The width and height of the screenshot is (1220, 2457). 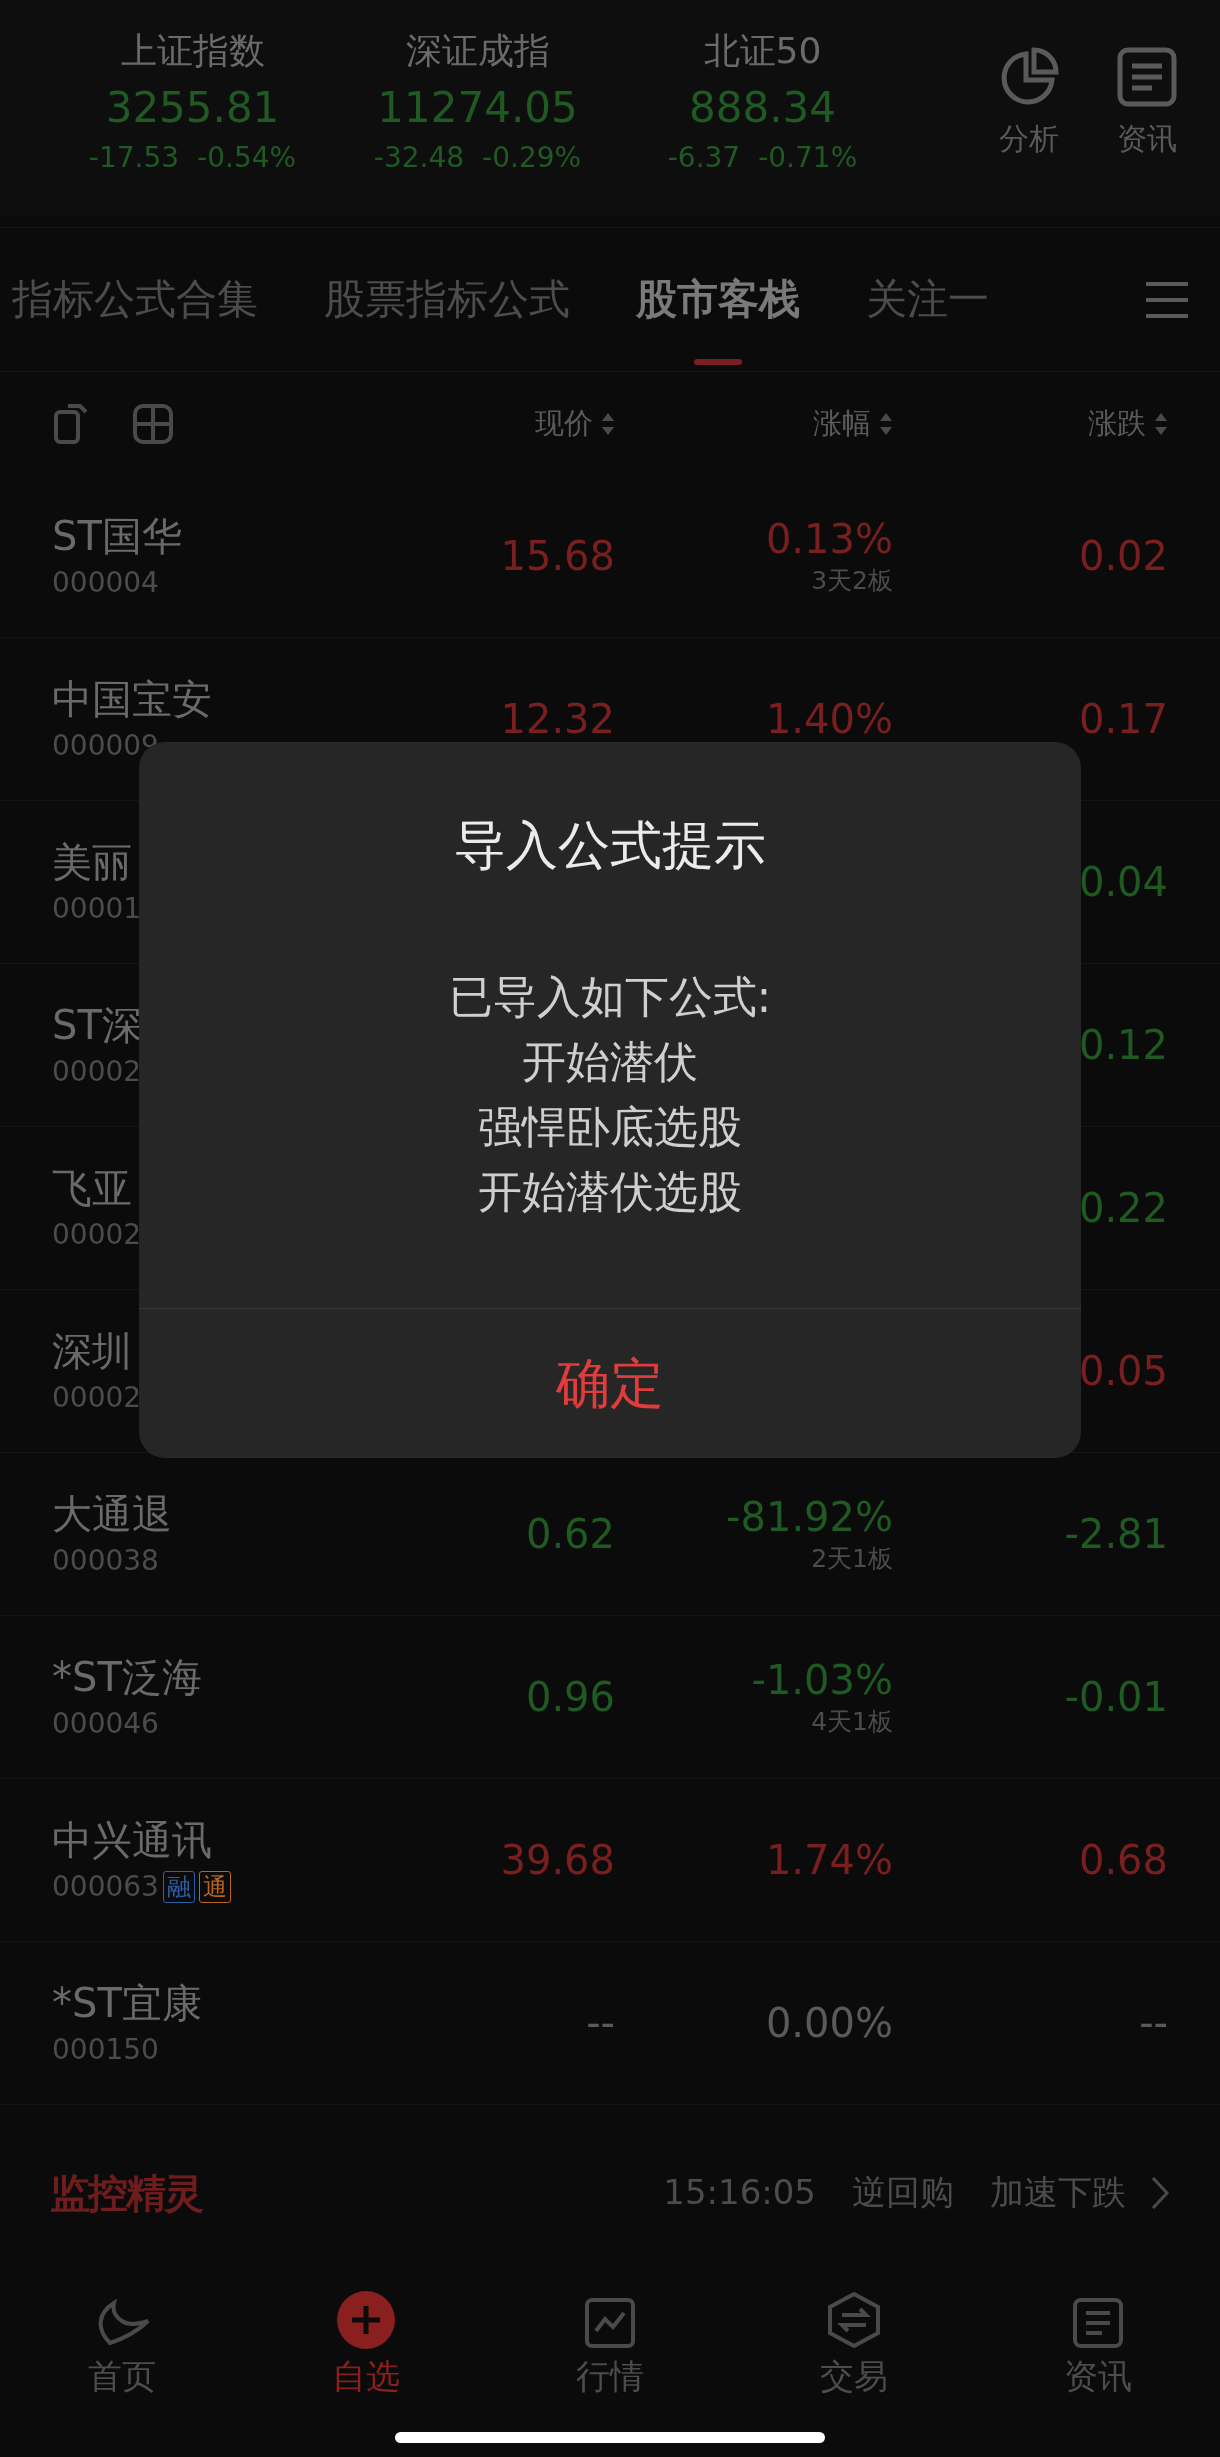 I want to click on change-percent: -1.03%, so click(x=822, y=1680).